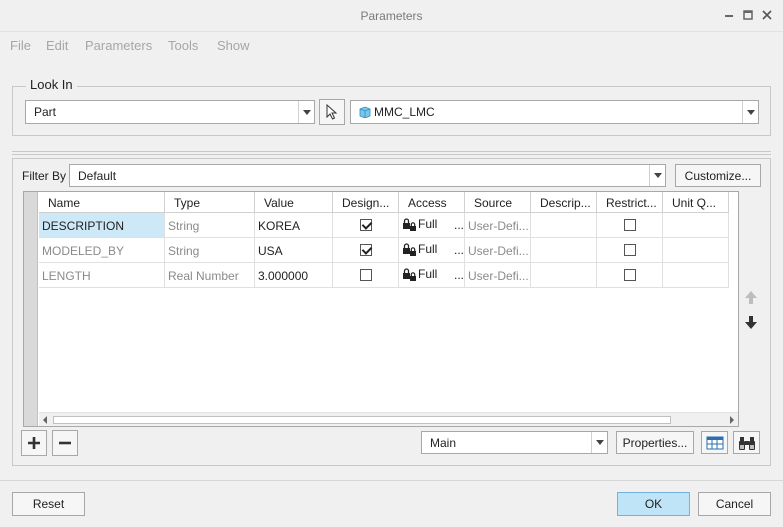 The image size is (783, 527). What do you see at coordinates (391, 45) in the screenshot?
I see `menu-bar: File Edit Parameters Tools Show` at bounding box center [391, 45].